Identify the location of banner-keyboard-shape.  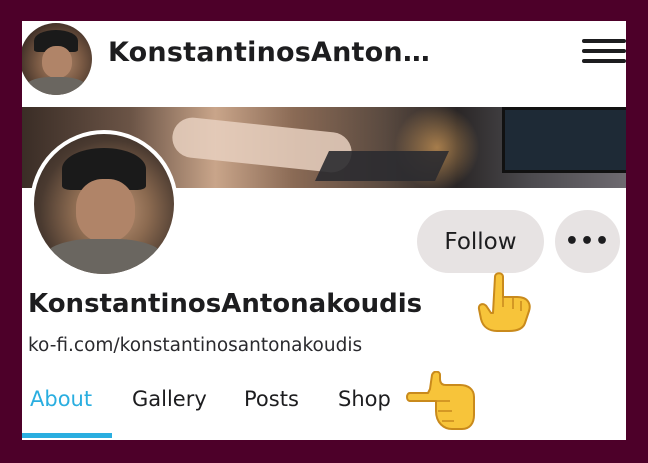
(382, 166).